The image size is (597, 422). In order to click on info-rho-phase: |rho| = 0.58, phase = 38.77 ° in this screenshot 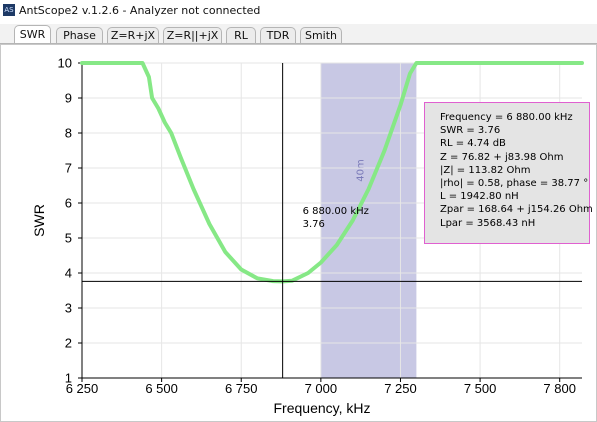, I will do `click(514, 184)`.